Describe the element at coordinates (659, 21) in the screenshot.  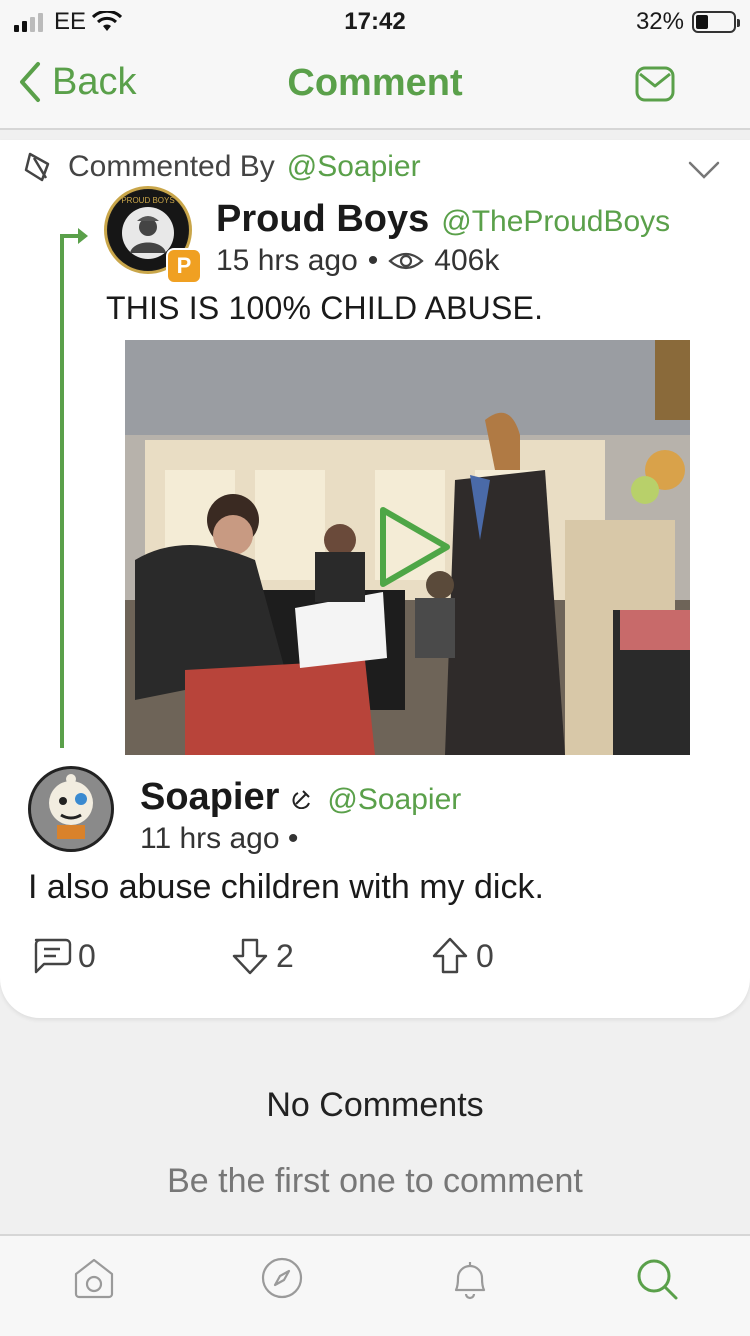
I see `battery-percent: 32%` at that location.